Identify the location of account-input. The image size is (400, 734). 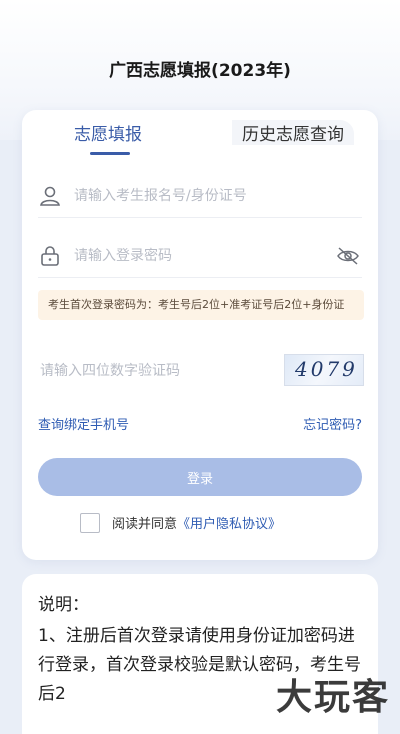
(199, 196).